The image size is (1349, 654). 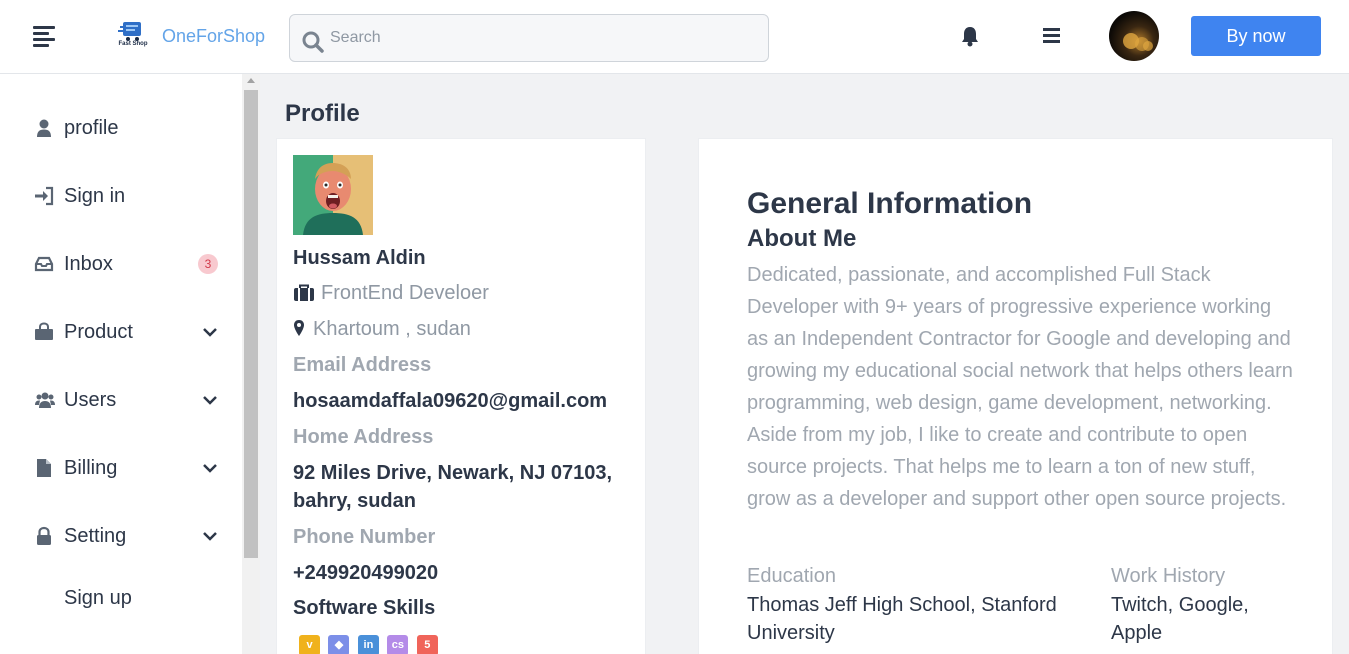 I want to click on sidebar-item-profile: profile, so click(x=121, y=128).